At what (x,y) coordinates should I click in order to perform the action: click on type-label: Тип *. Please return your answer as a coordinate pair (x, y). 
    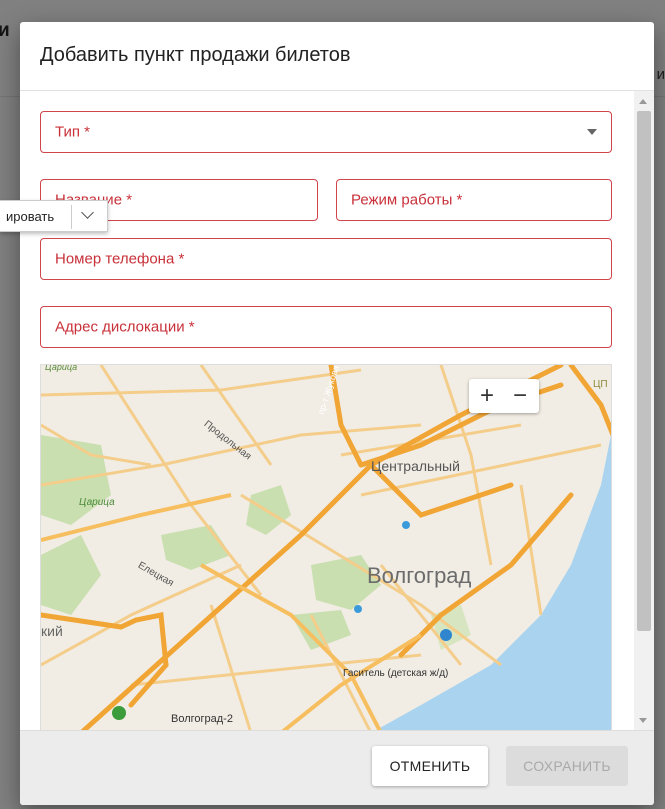
    Looking at the image, I should click on (73, 132).